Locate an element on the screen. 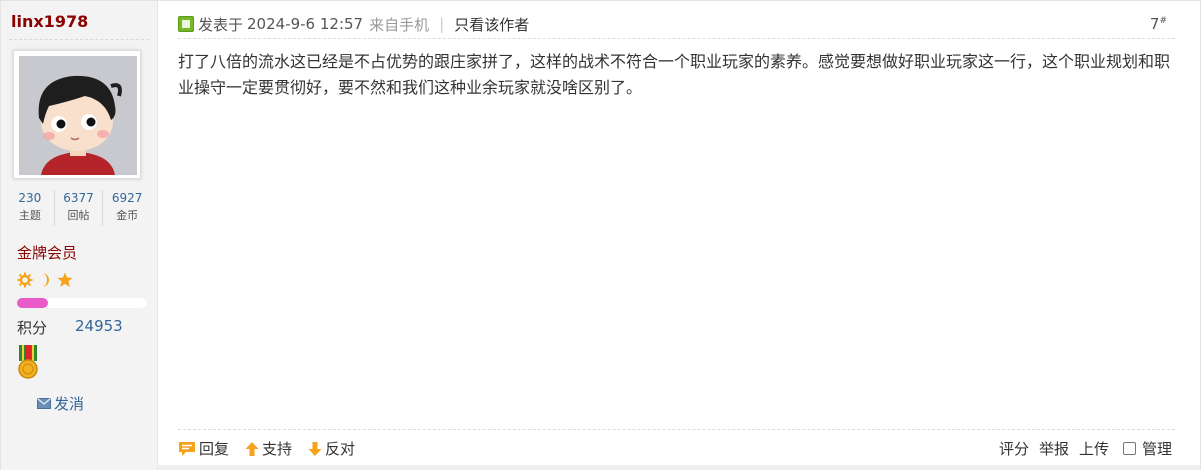  post-admin-actions: 评分 举报 上传 管理 is located at coordinates (1085, 448).